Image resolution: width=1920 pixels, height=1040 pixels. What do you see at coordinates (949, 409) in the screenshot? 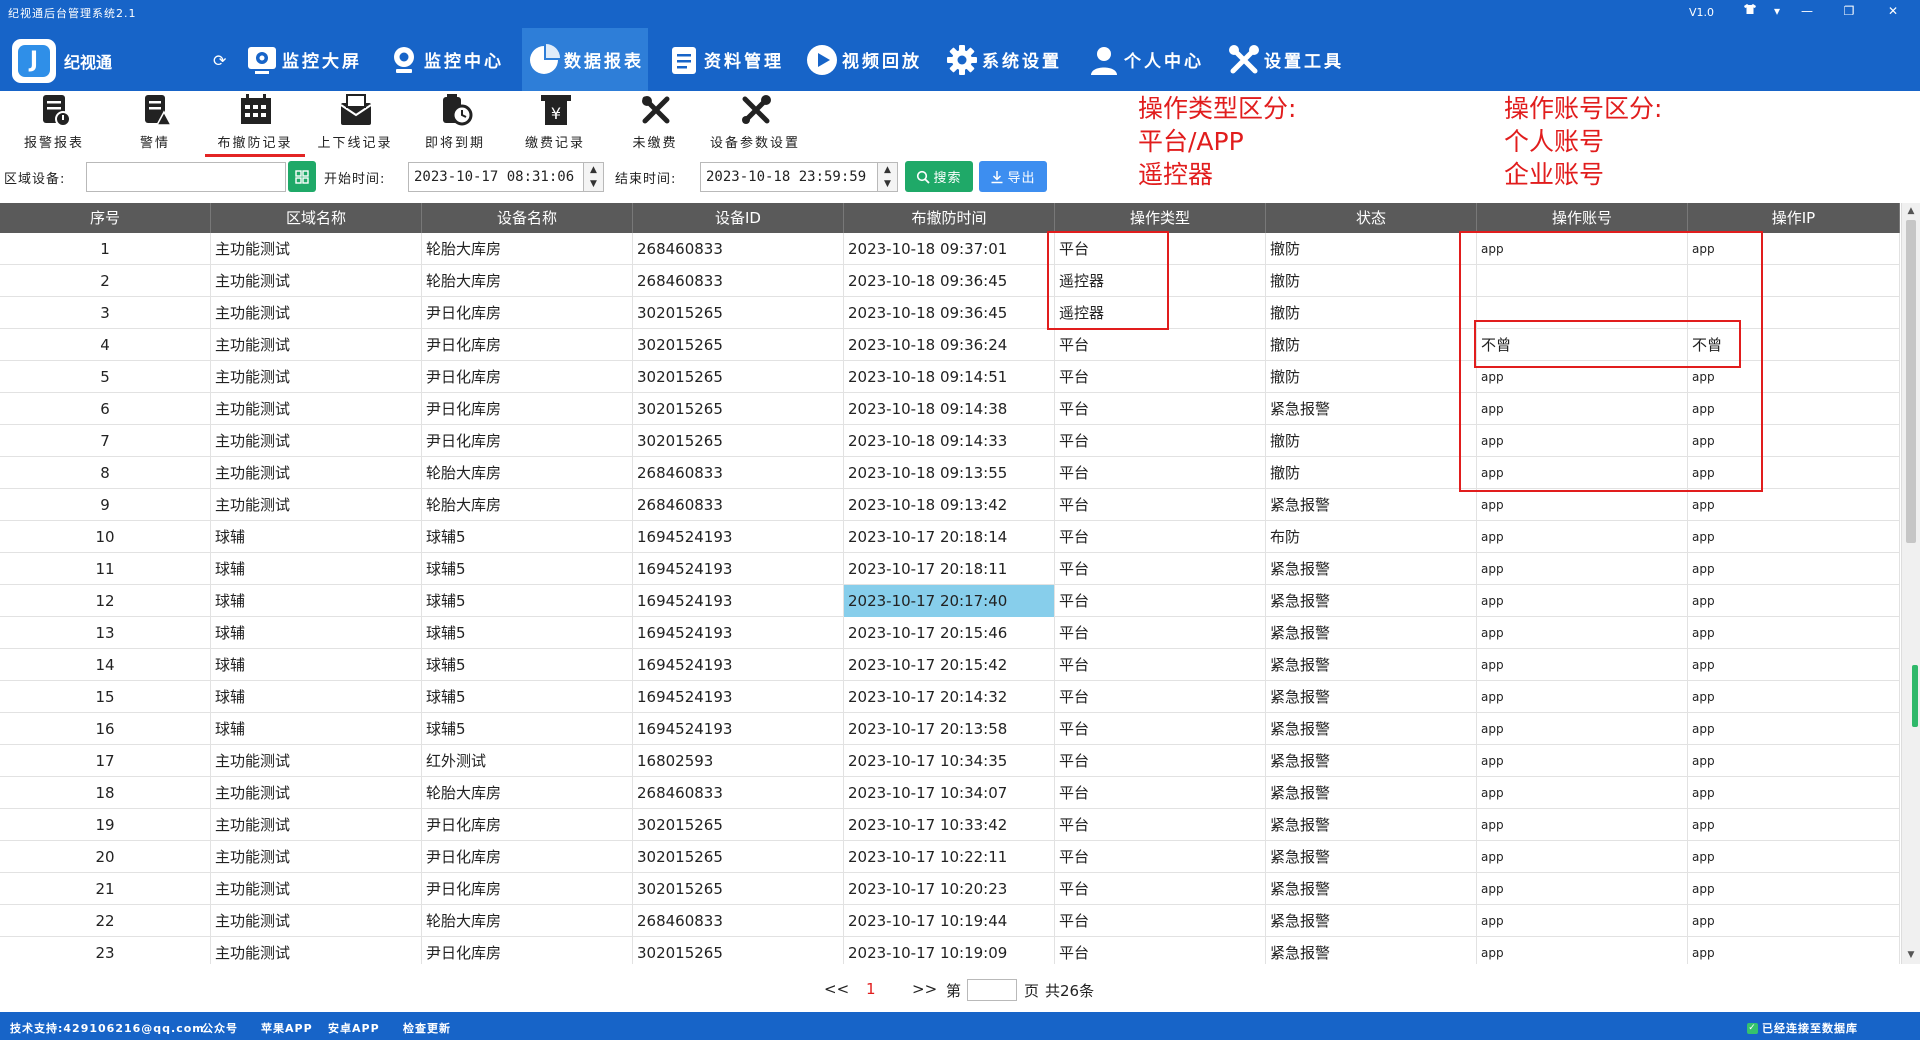
I see `table-cell: 2023-10-18 09:14:38` at bounding box center [949, 409].